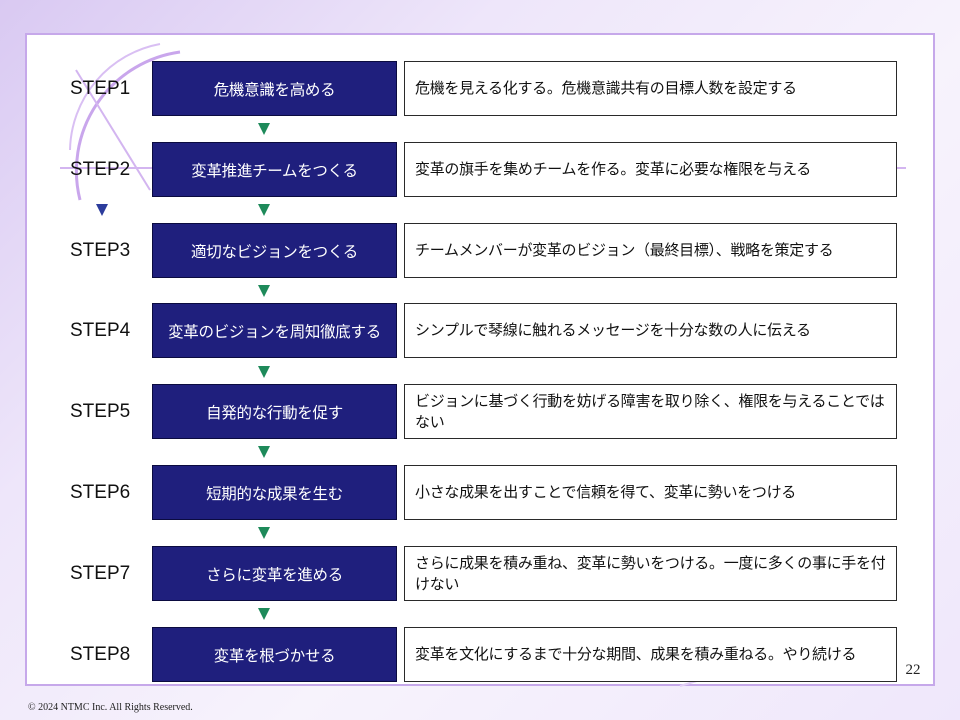 This screenshot has width=960, height=720. Describe the element at coordinates (100, 88) in the screenshot. I see `step-label: STEP1` at that location.